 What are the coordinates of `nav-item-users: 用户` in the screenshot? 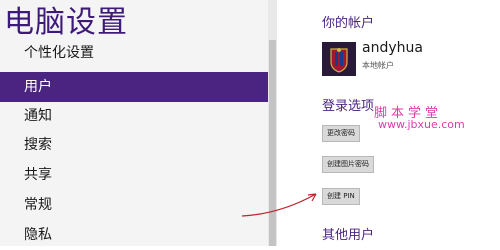 It's located at (134, 87).